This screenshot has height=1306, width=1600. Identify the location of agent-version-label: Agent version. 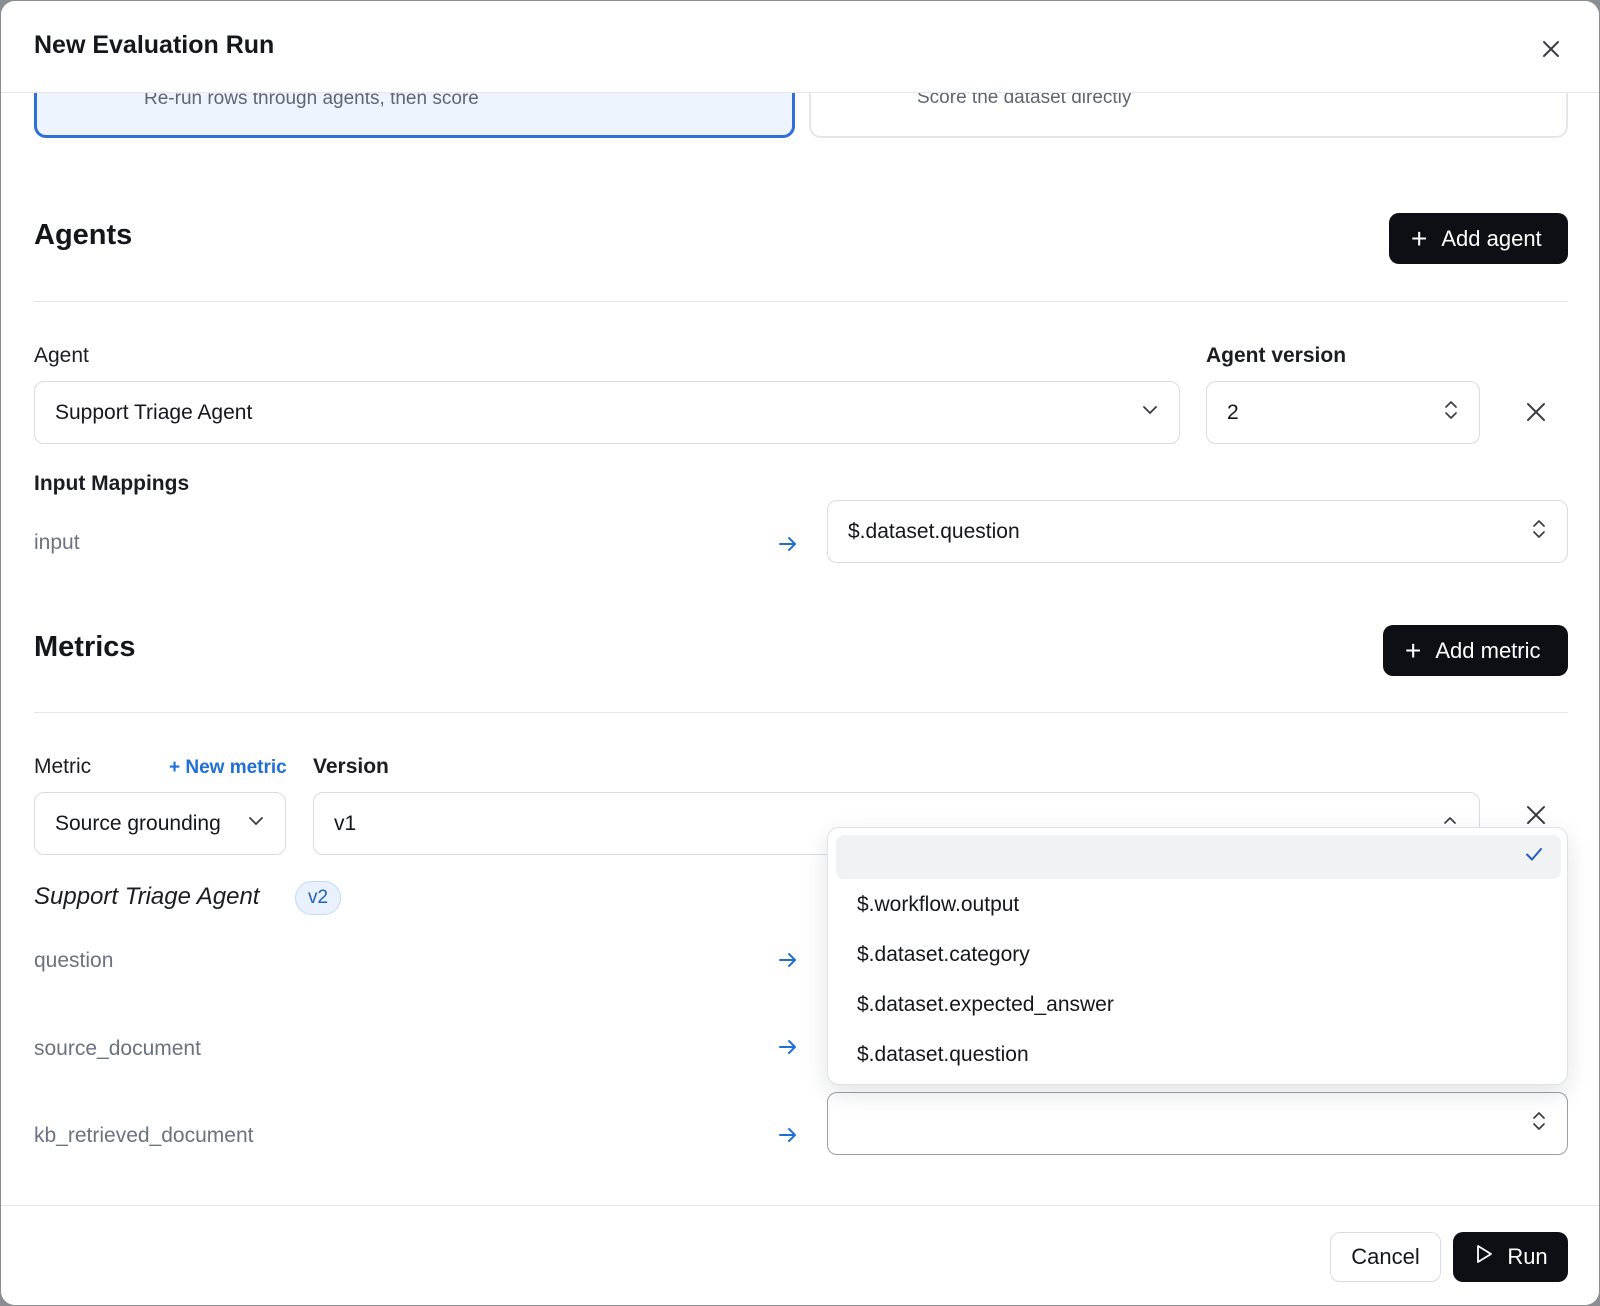
(1276, 355).